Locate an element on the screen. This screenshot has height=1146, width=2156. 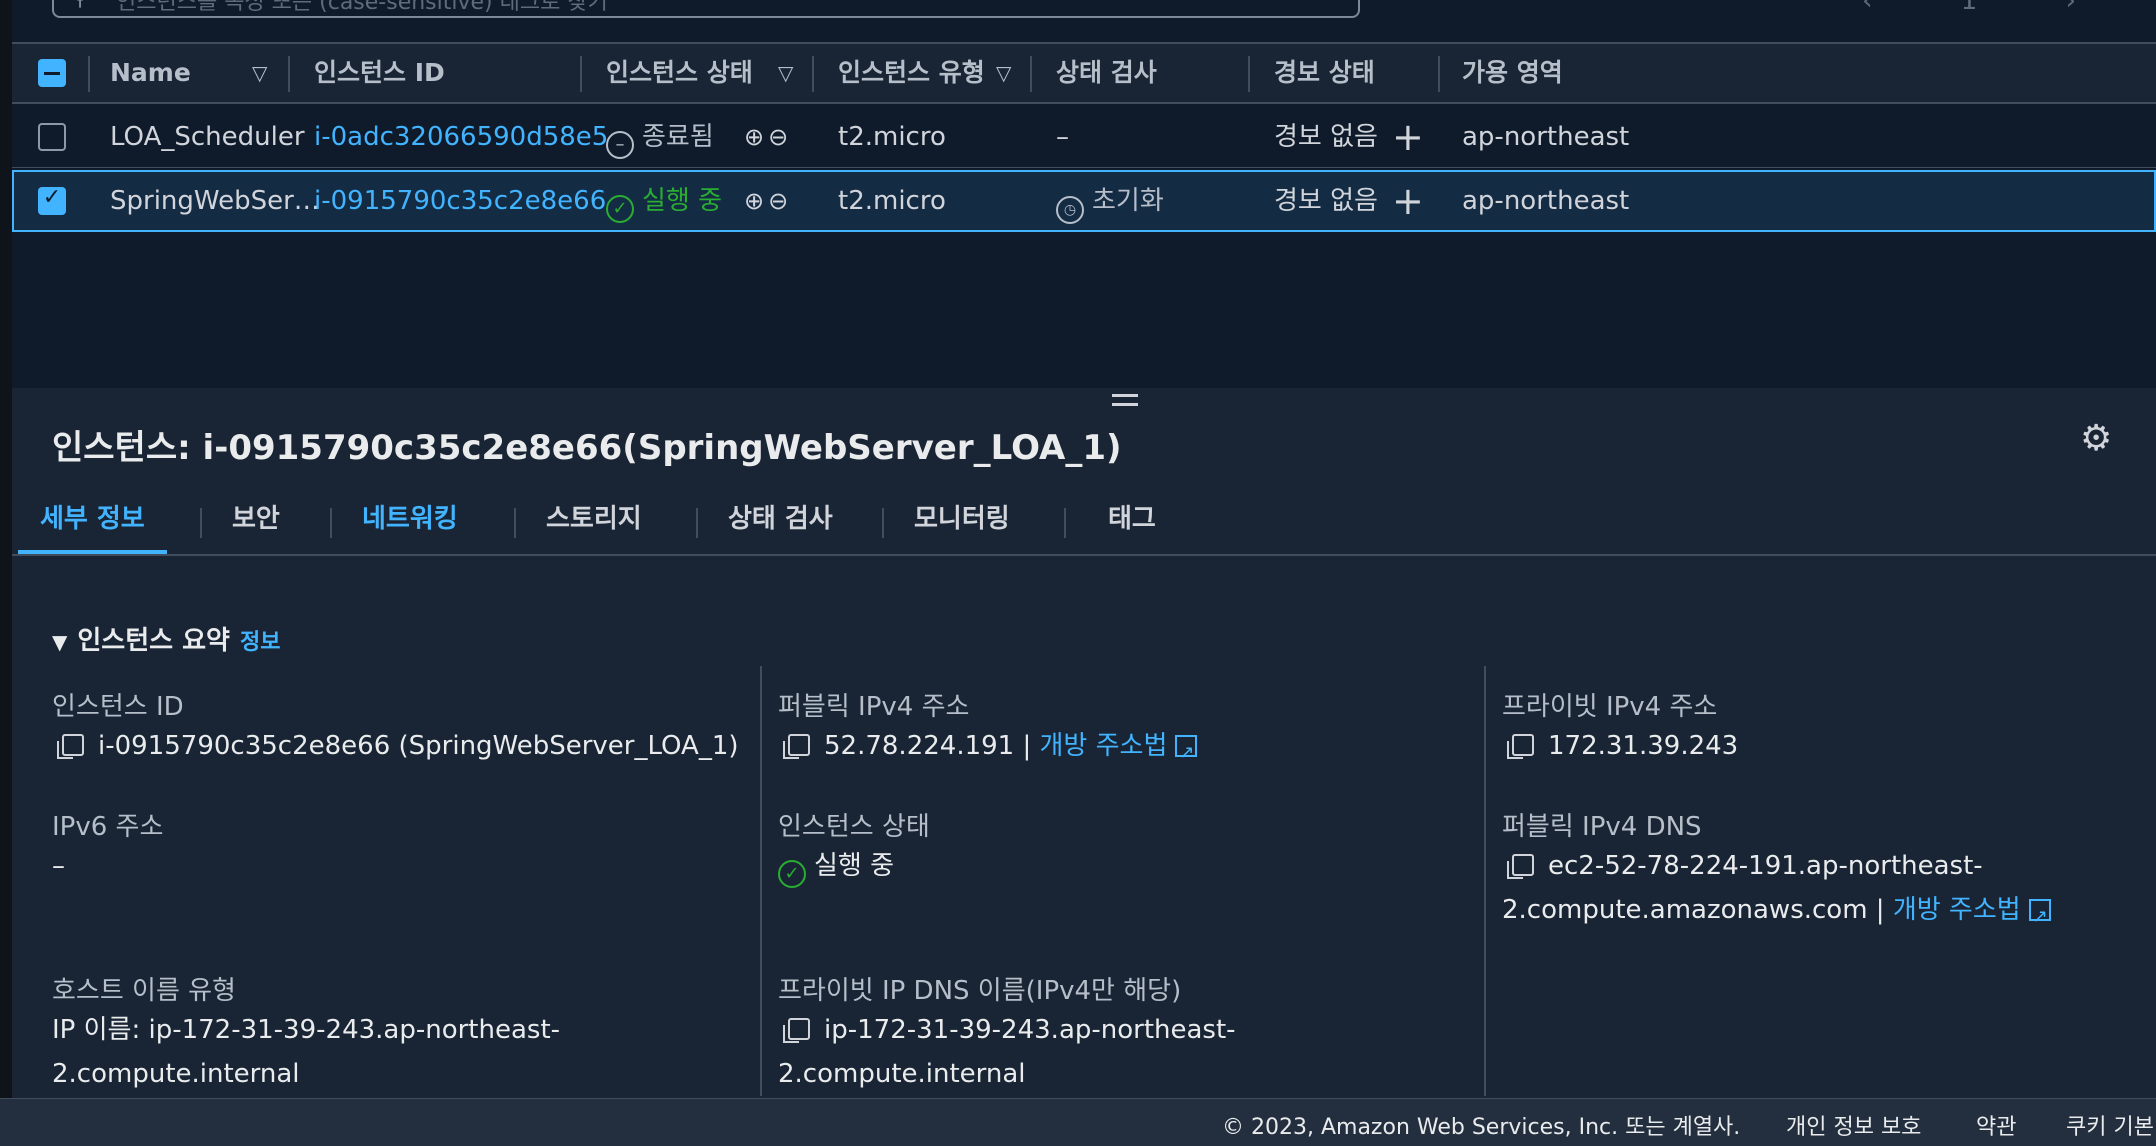
value-ipv6: – is located at coordinates (58, 866).